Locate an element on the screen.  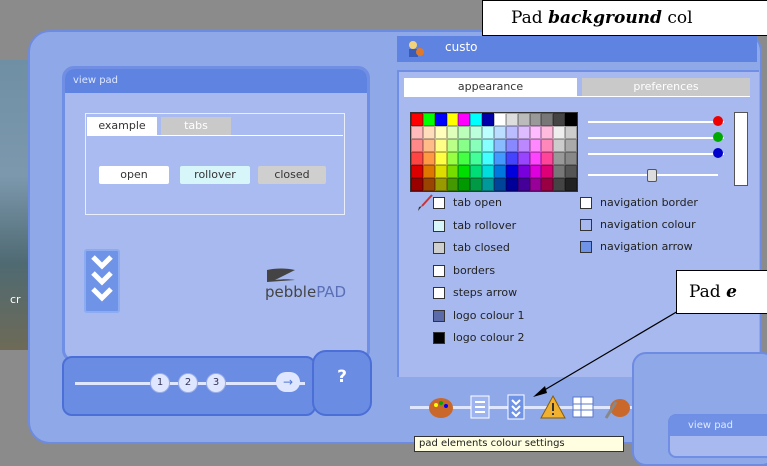
annotation-bg-suffix: col is located at coordinates (677, 18).